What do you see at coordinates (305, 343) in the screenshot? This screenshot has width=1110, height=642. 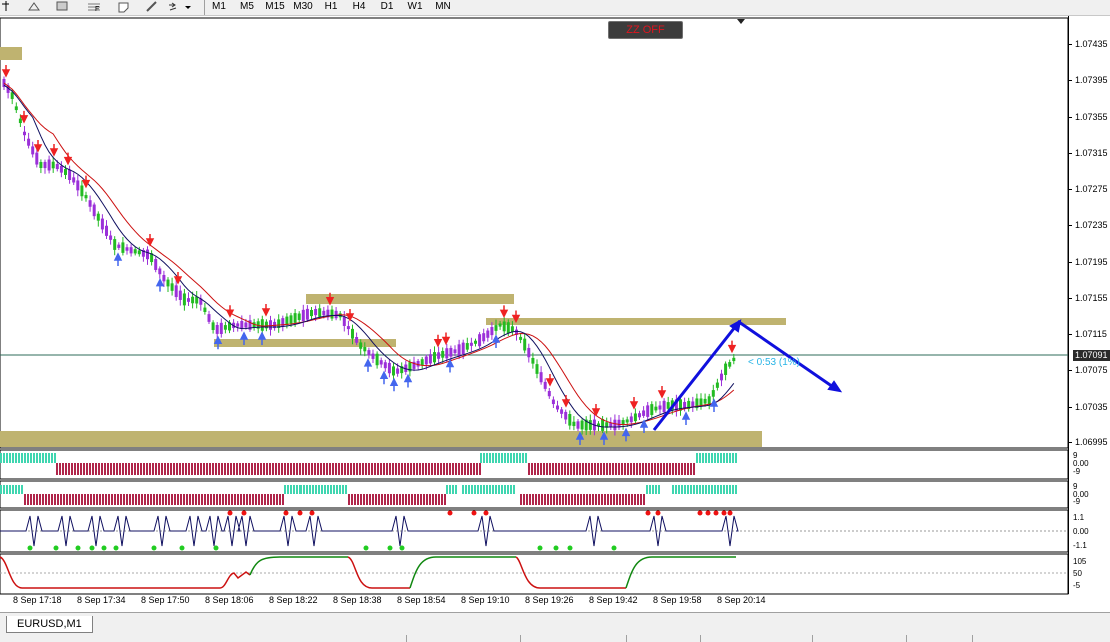 I see `demand-zone` at bounding box center [305, 343].